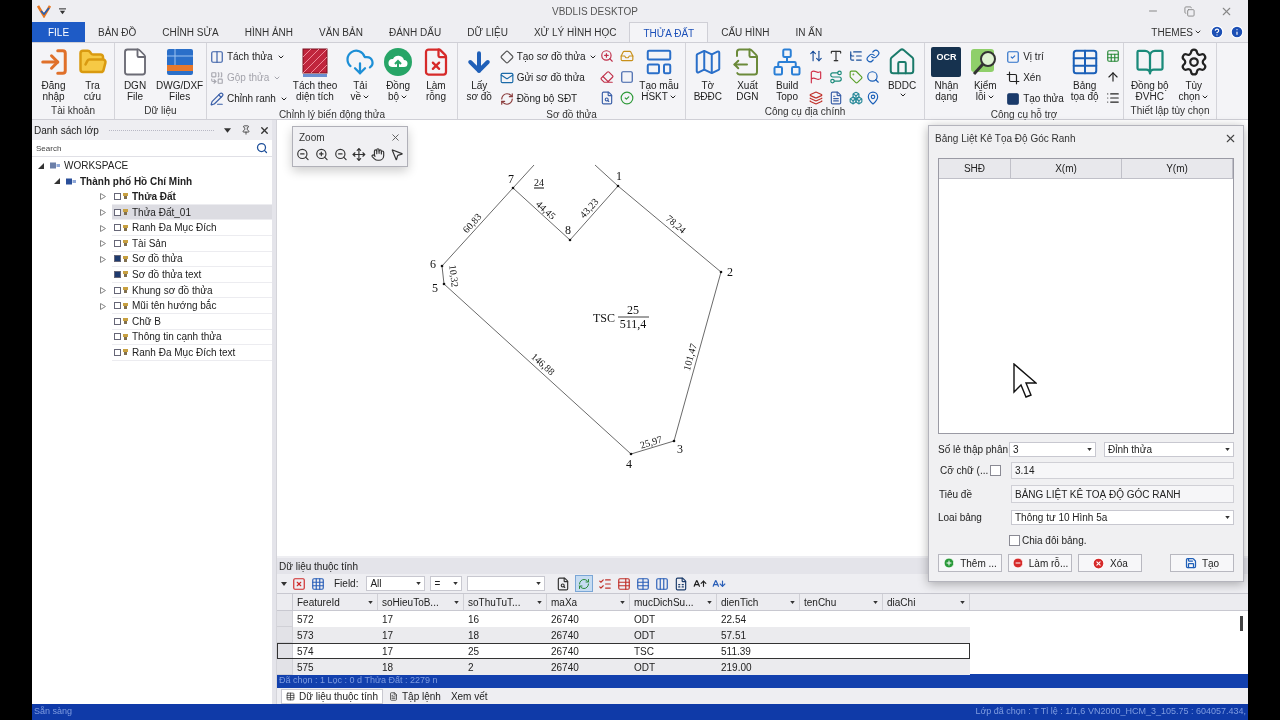 The height and width of the screenshot is (720, 1280). Describe the element at coordinates (396, 583) in the screenshot. I see `dropdown: All` at that location.